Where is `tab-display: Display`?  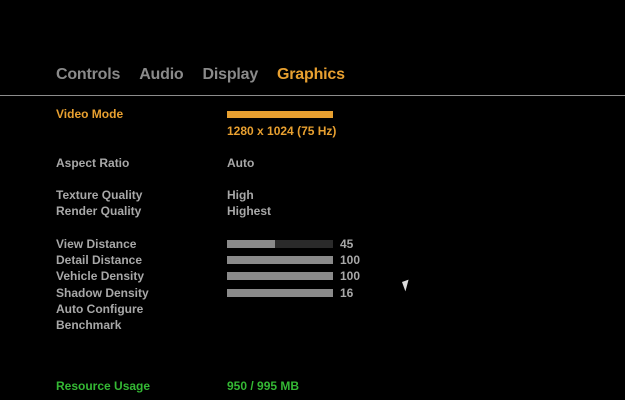 tab-display: Display is located at coordinates (231, 76).